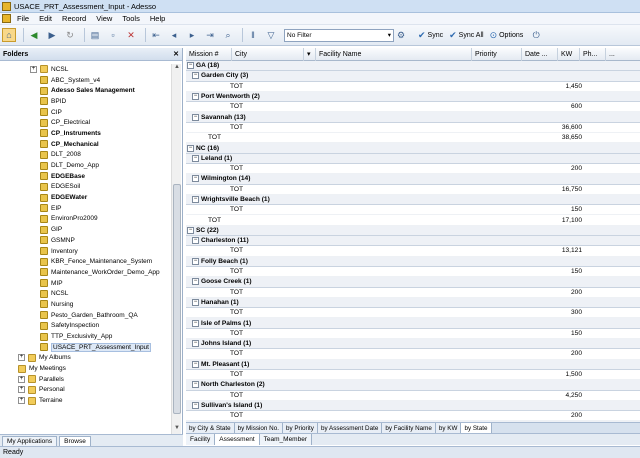 The image size is (640, 458). I want to click on scrollbar-thumb, so click(177, 299).